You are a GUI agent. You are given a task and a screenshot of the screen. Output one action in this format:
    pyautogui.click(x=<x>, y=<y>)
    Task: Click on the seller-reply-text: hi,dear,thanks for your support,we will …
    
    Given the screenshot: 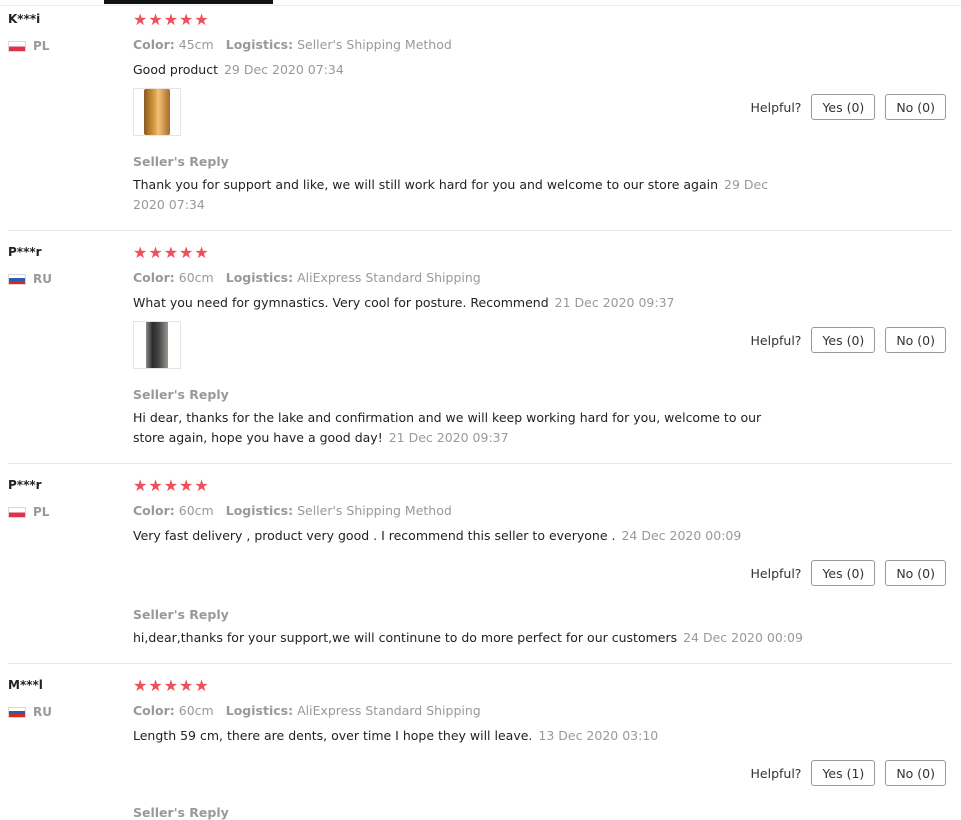 What is the action you would take?
    pyautogui.click(x=468, y=637)
    